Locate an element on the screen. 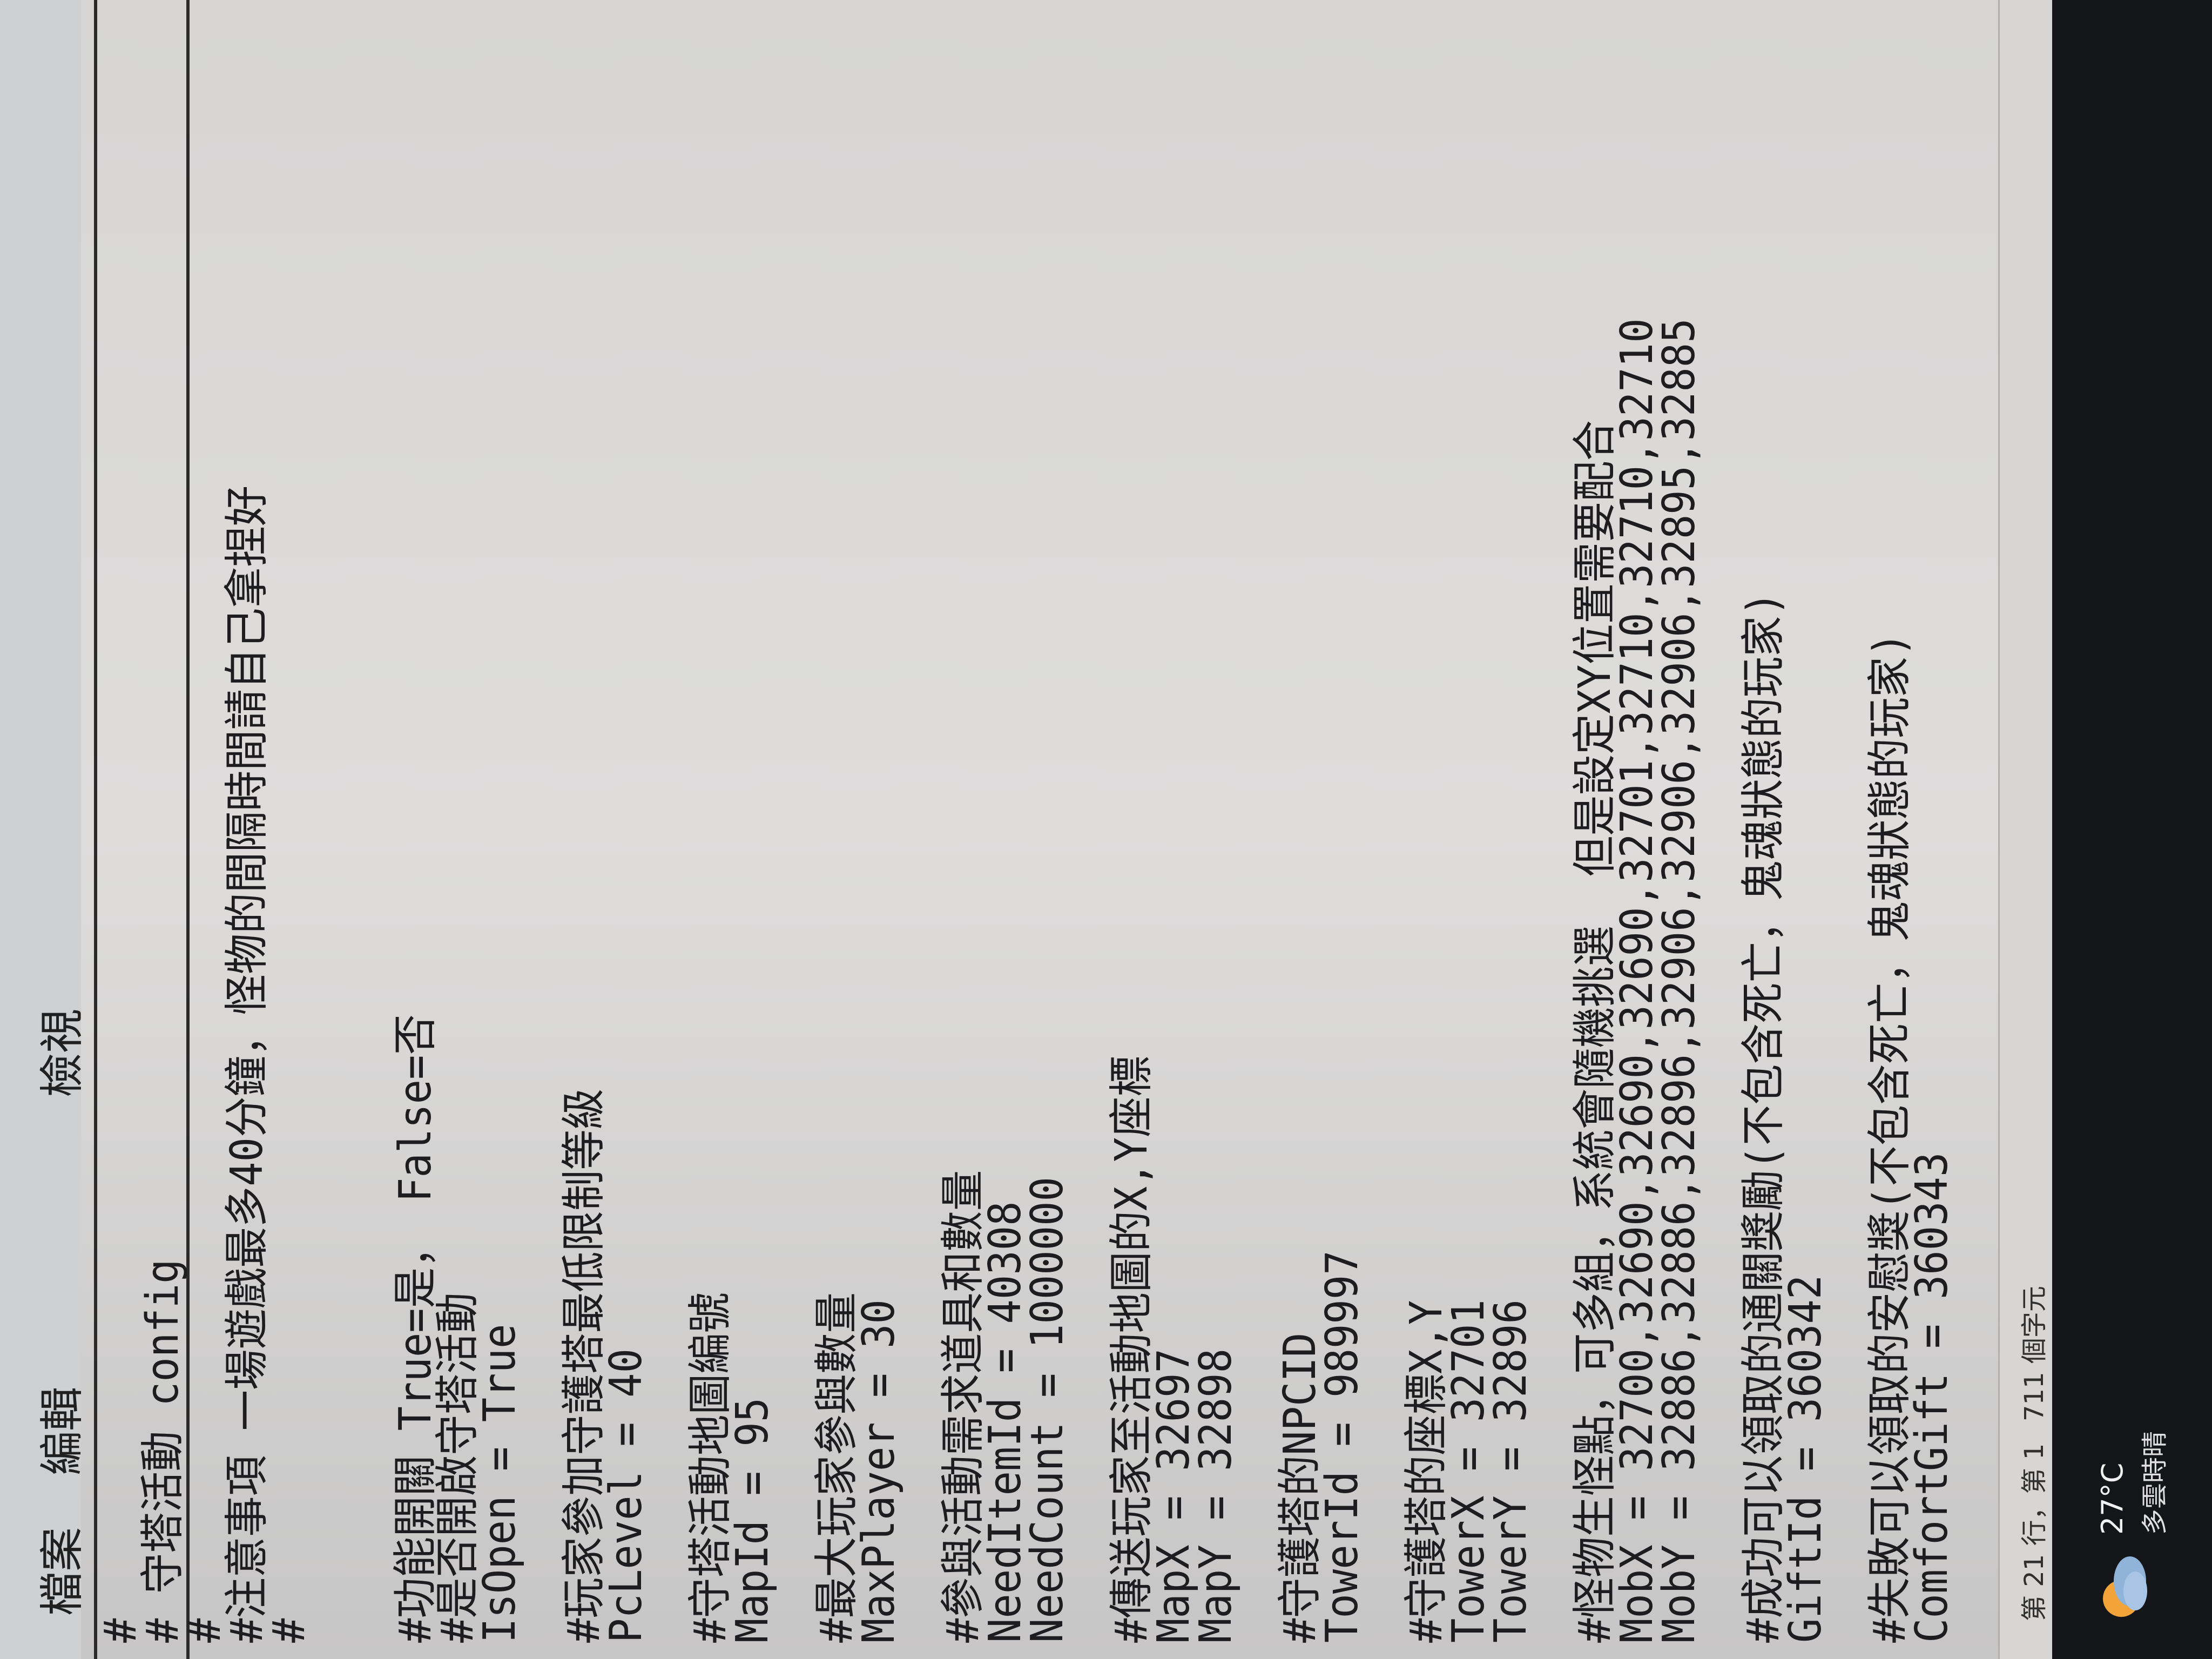 The image size is (2212, 1659). editor-line: GiftId = 360342 is located at coordinates (1805, 1458).